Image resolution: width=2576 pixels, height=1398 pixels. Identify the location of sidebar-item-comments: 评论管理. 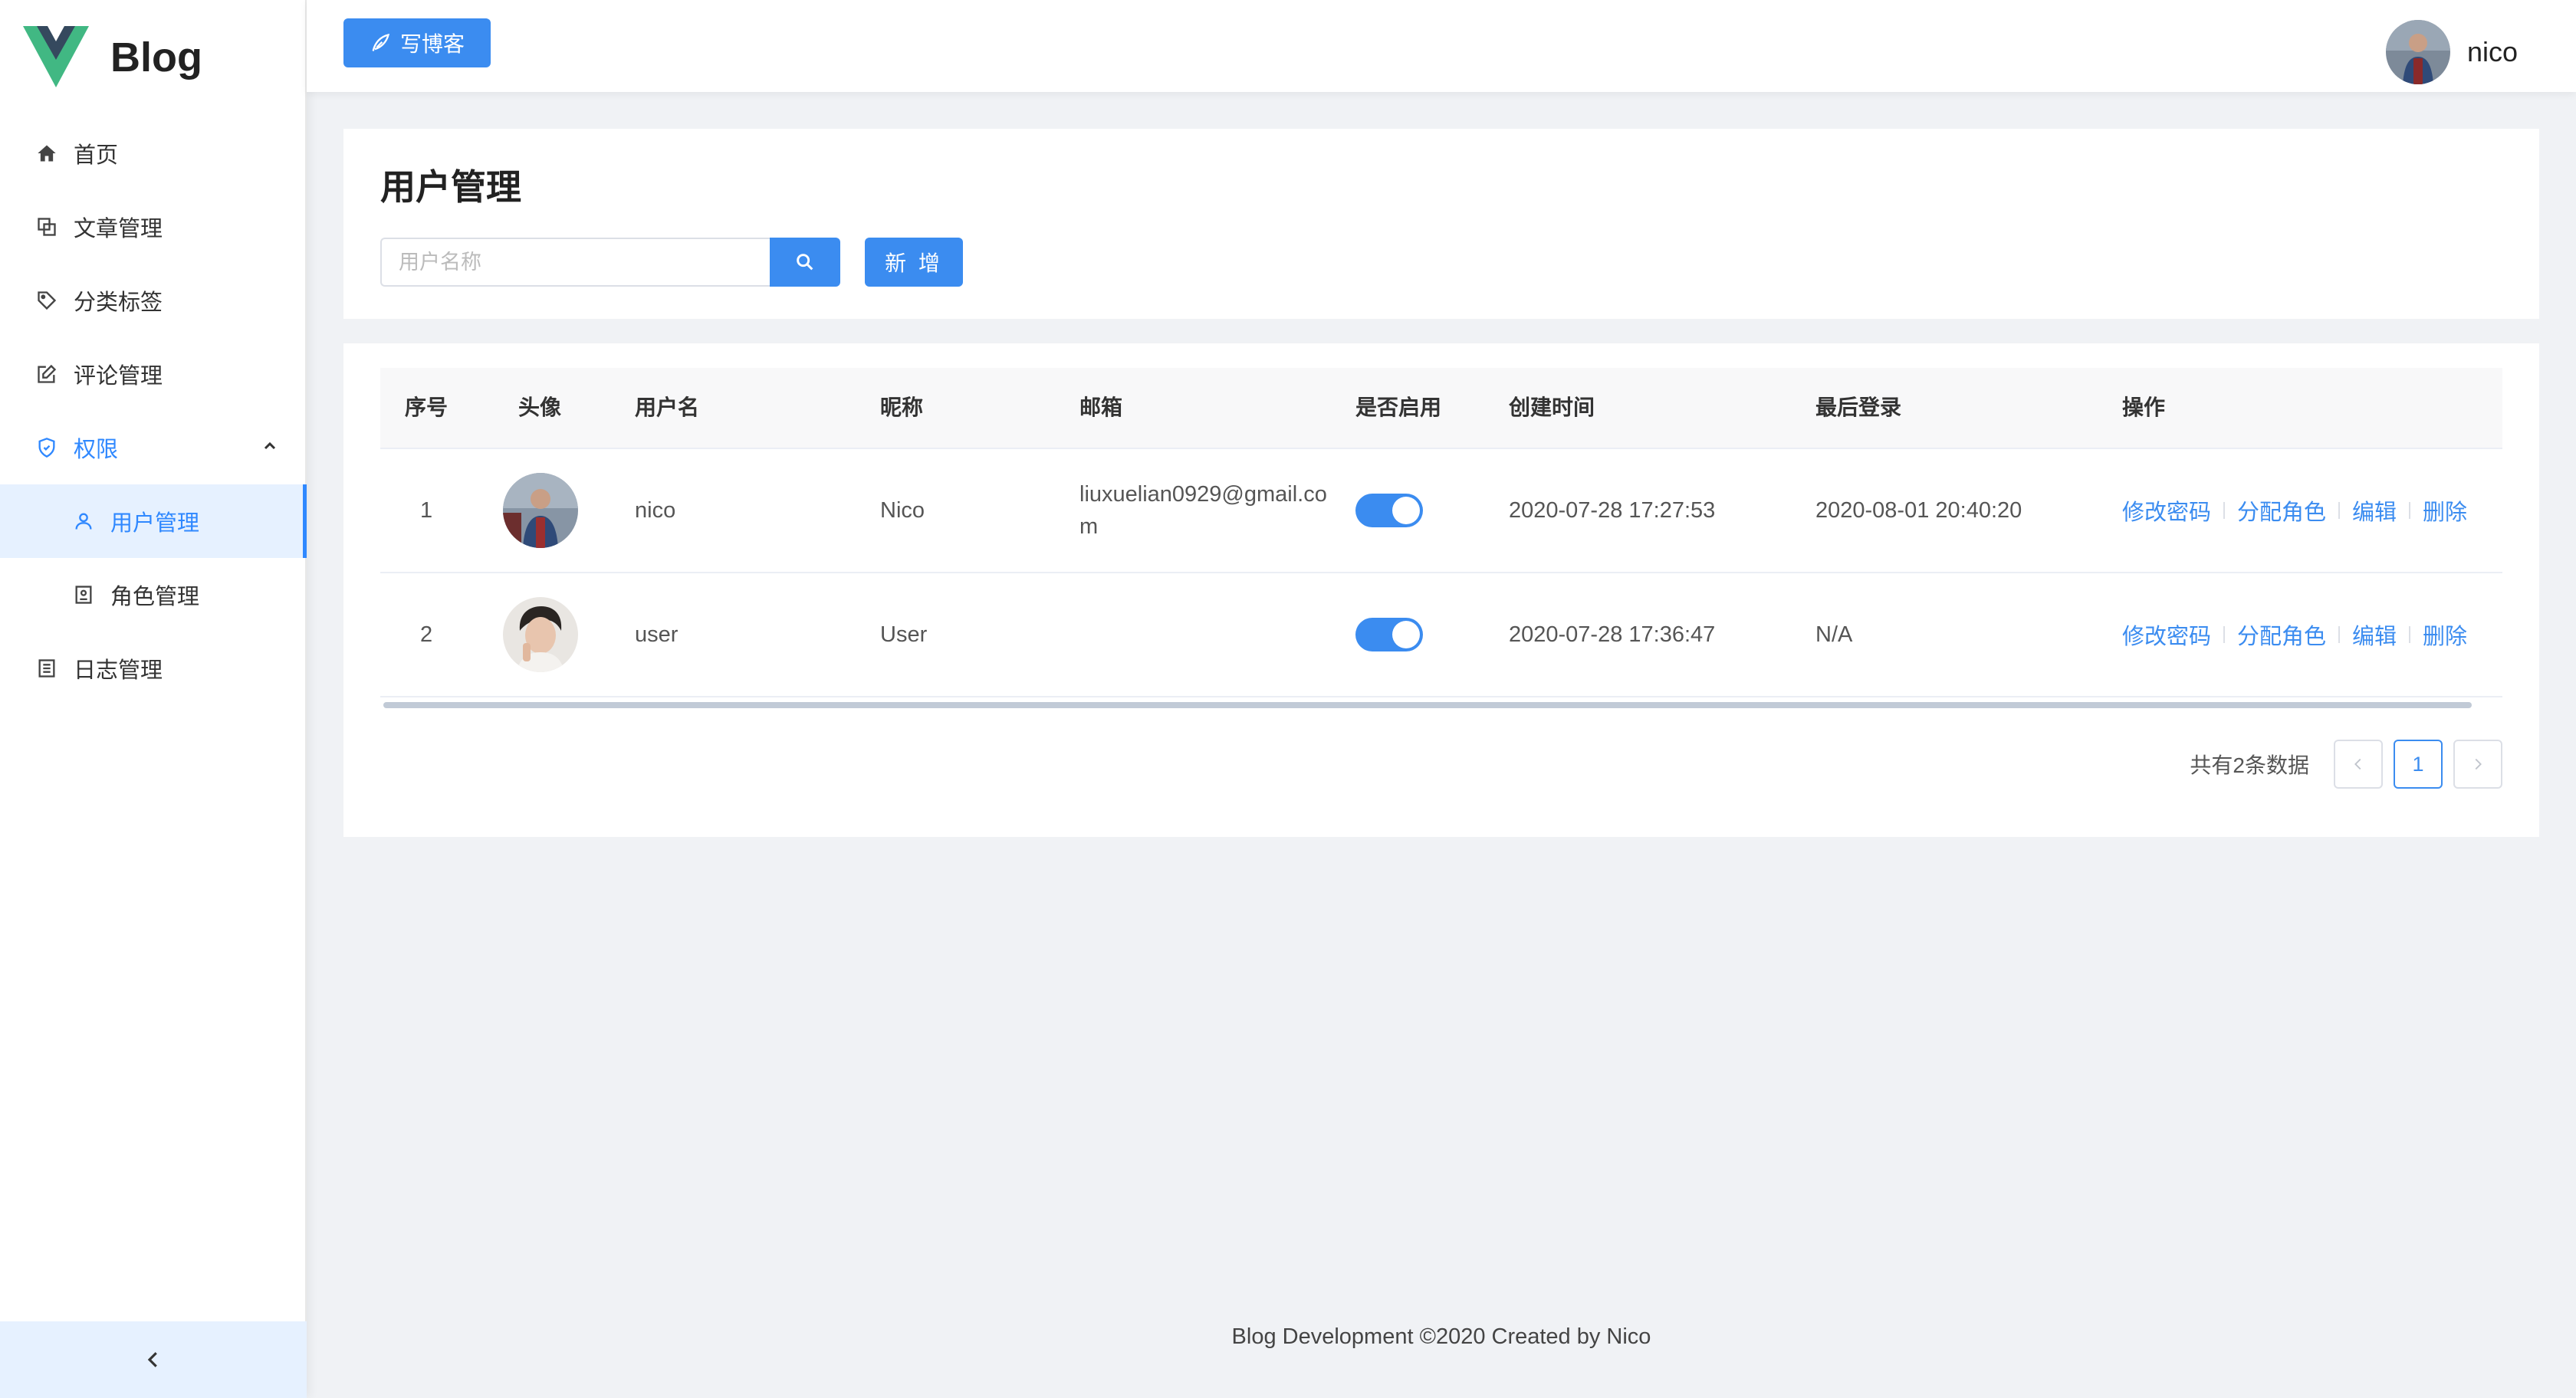
(154, 374).